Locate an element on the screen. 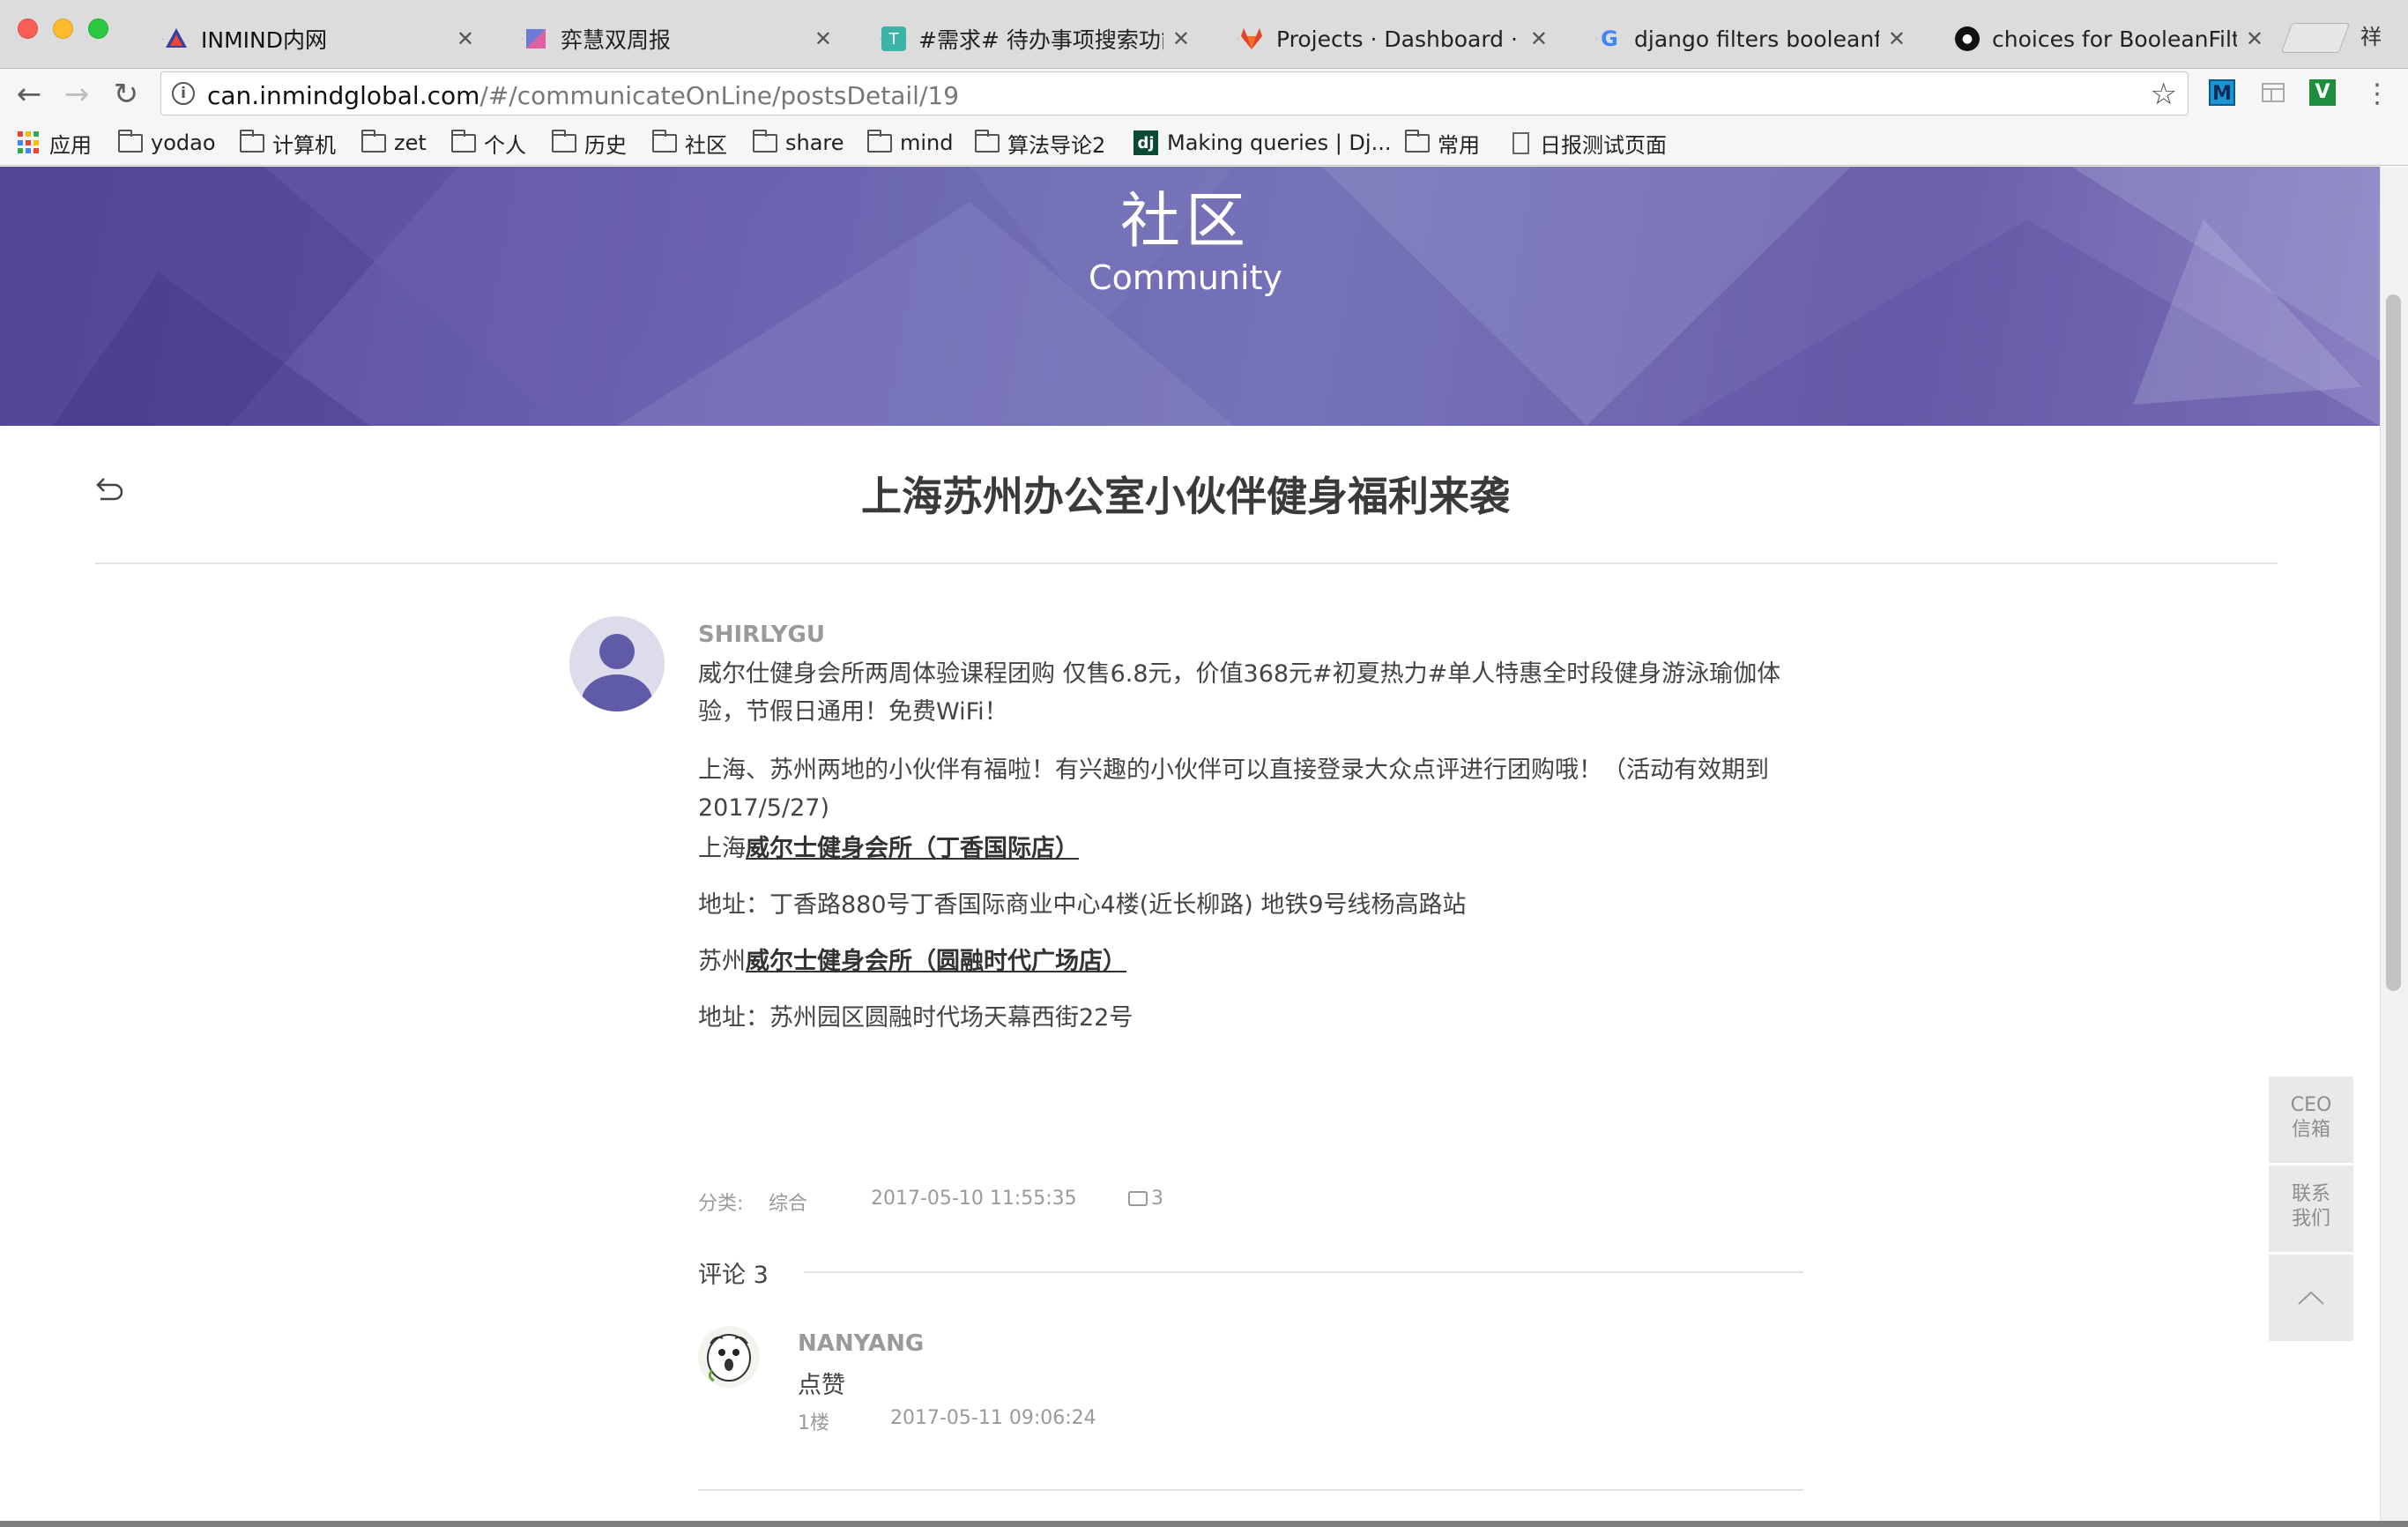 The height and width of the screenshot is (1527, 2408). commenter-name: NANYANG is located at coordinates (861, 1343).